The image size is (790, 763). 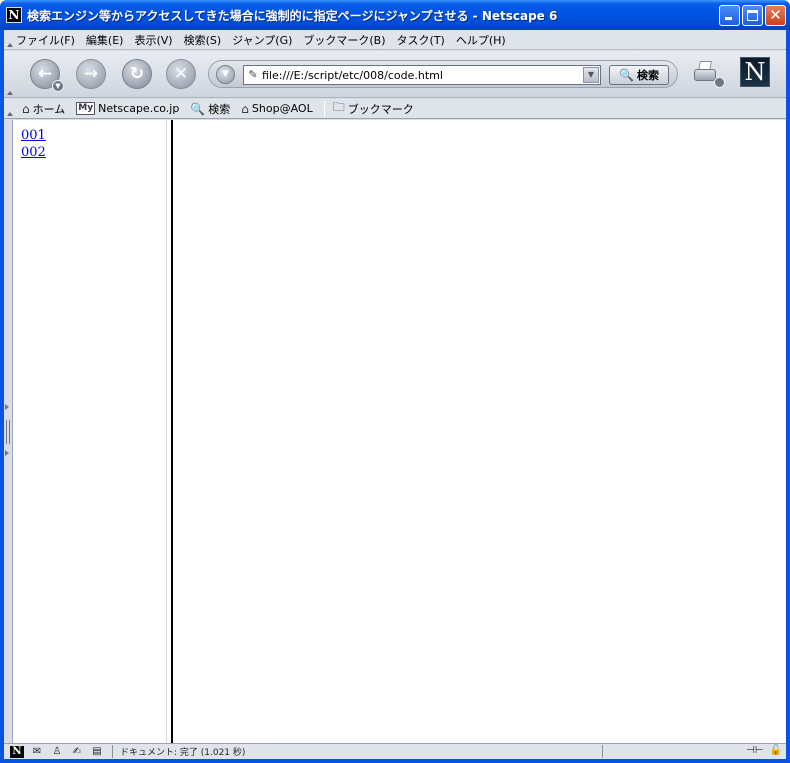 What do you see at coordinates (9, 109) in the screenshot?
I see `personalbar-grip` at bounding box center [9, 109].